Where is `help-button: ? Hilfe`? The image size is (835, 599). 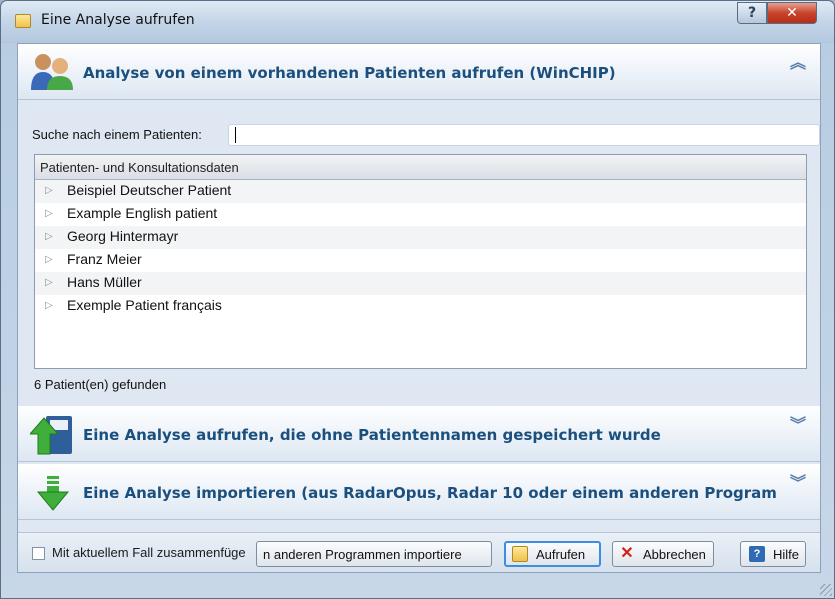 help-button: ? Hilfe is located at coordinates (773, 554).